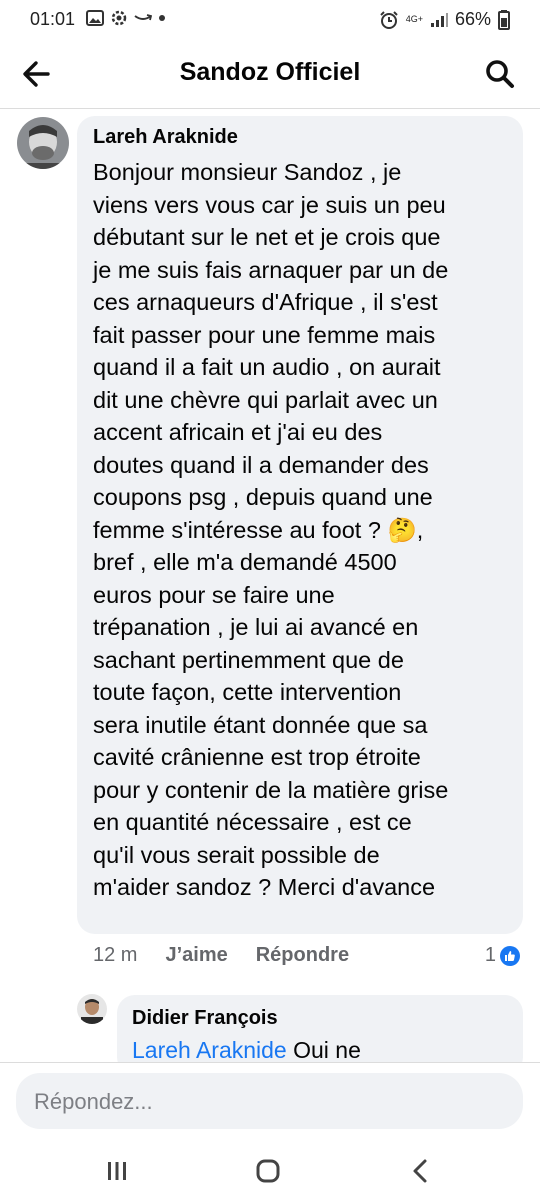  I want to click on home-button, so click(268, 1171).